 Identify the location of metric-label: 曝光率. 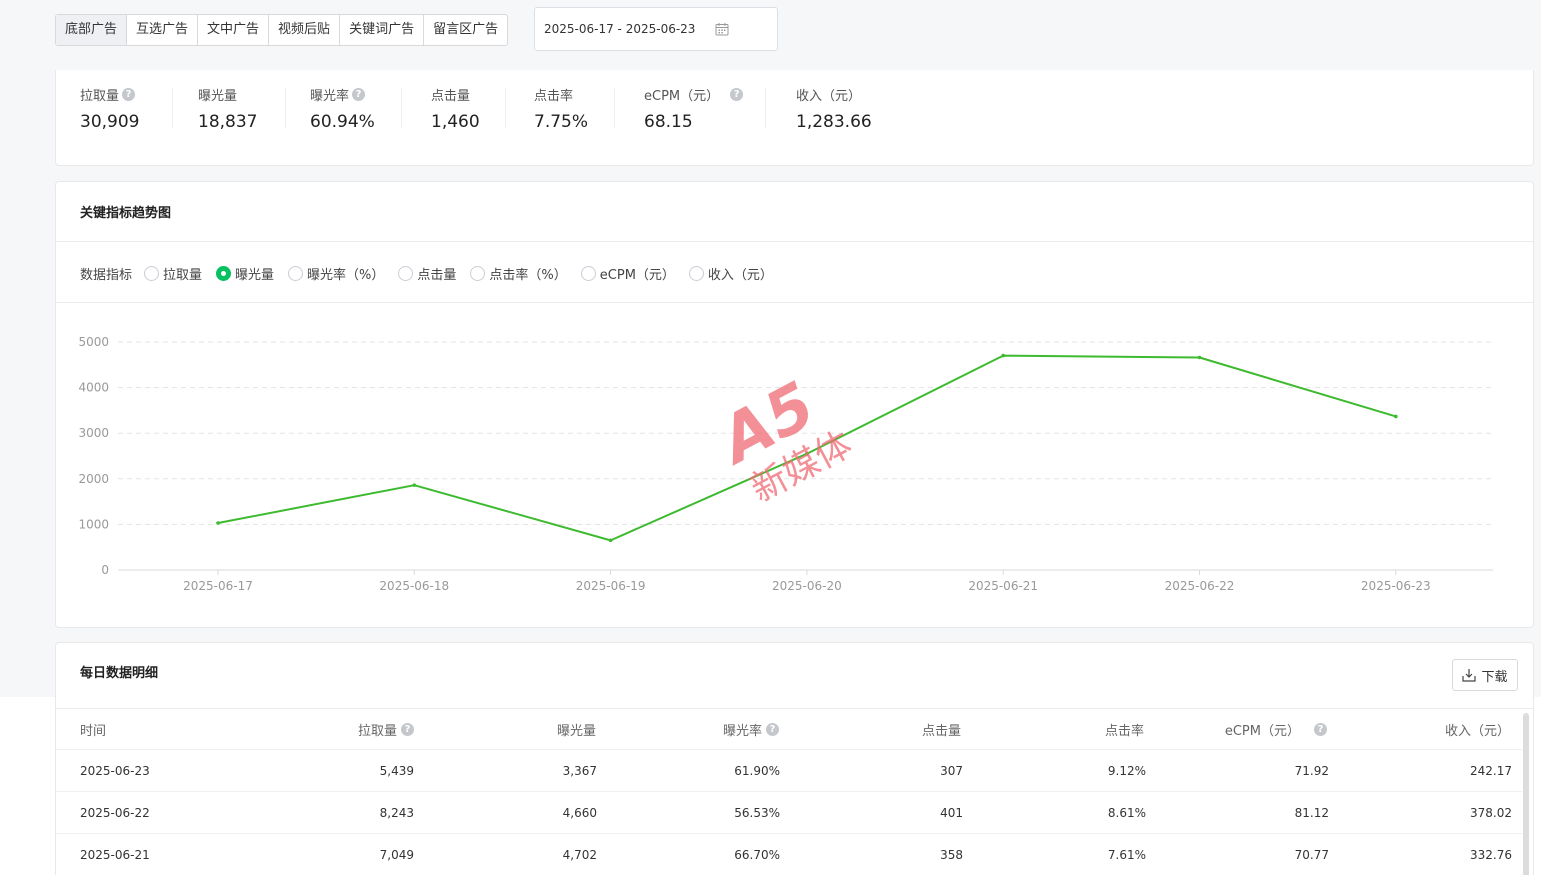
(330, 96).